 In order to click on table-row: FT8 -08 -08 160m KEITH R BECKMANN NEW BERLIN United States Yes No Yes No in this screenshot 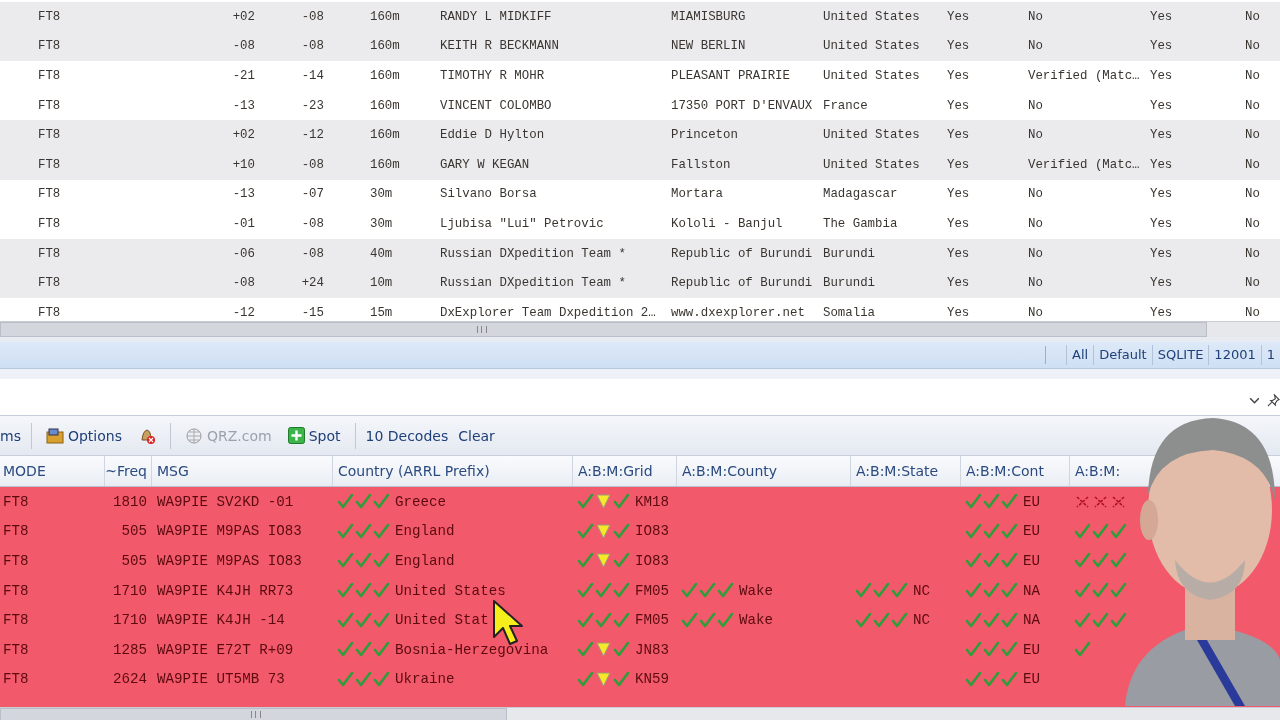, I will do `click(640, 46)`.